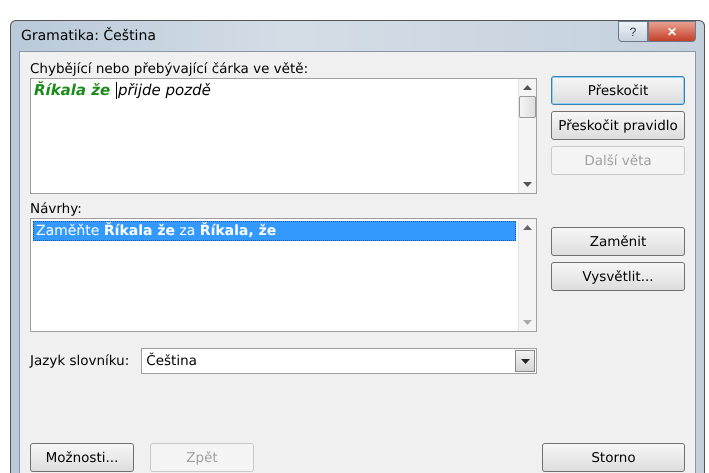  Describe the element at coordinates (618, 90) in the screenshot. I see `dialog-button: Přeskočit` at that location.